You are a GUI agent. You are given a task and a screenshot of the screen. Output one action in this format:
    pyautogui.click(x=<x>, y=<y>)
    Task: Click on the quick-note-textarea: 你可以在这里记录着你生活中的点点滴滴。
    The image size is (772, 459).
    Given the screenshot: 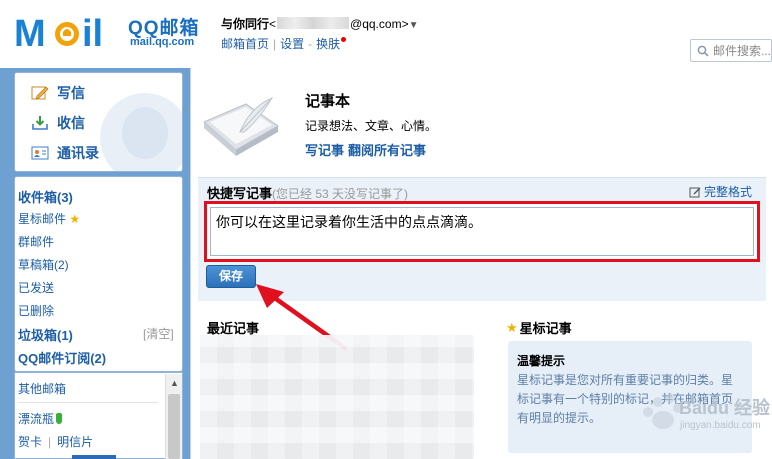 What is the action you would take?
    pyautogui.click(x=482, y=231)
    